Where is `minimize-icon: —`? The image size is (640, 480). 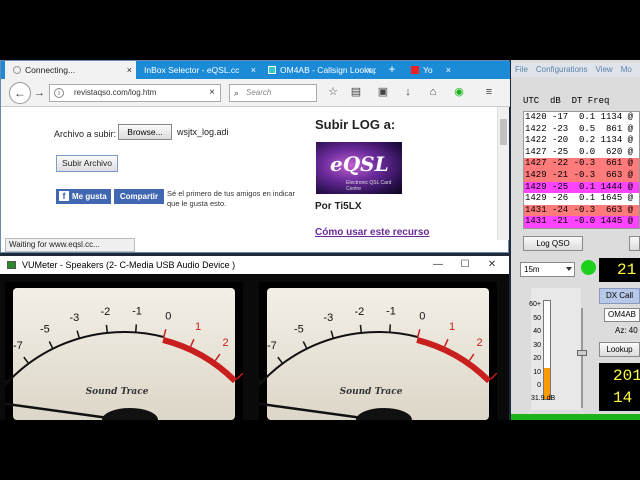 minimize-icon: — is located at coordinates (438, 265).